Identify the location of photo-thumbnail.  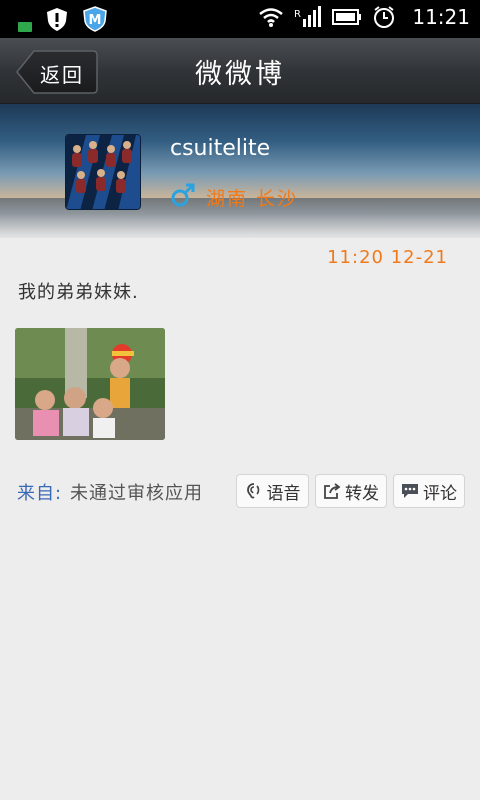
(90, 384).